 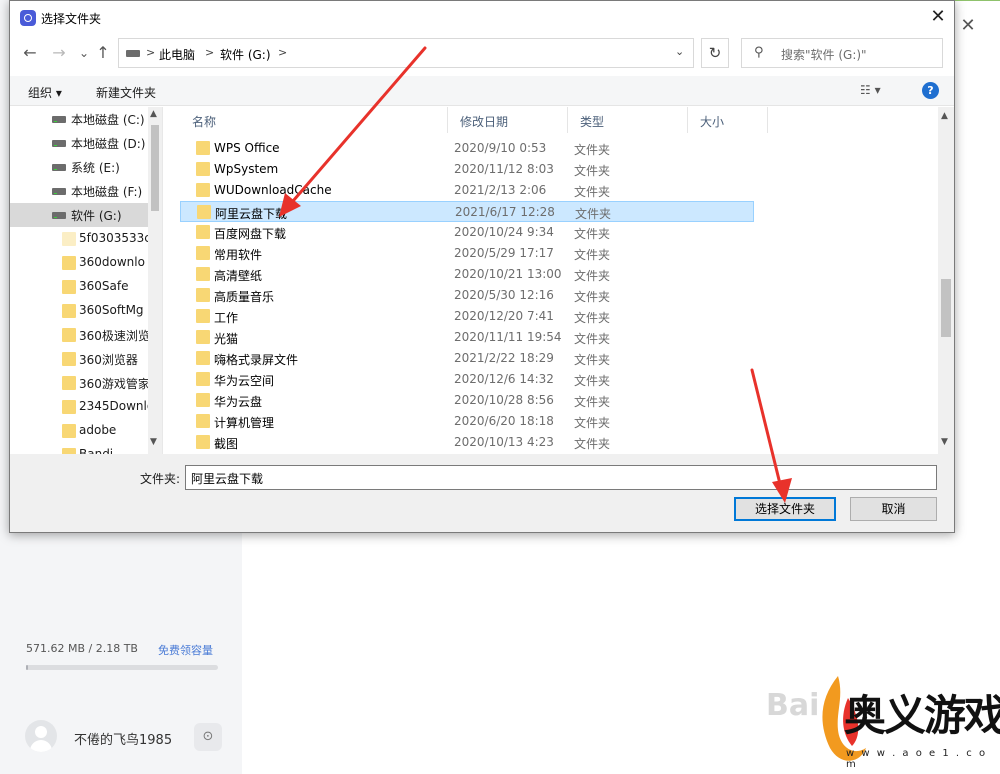 I want to click on sidebar-item-label: 360游戏管家, so click(x=114, y=384).